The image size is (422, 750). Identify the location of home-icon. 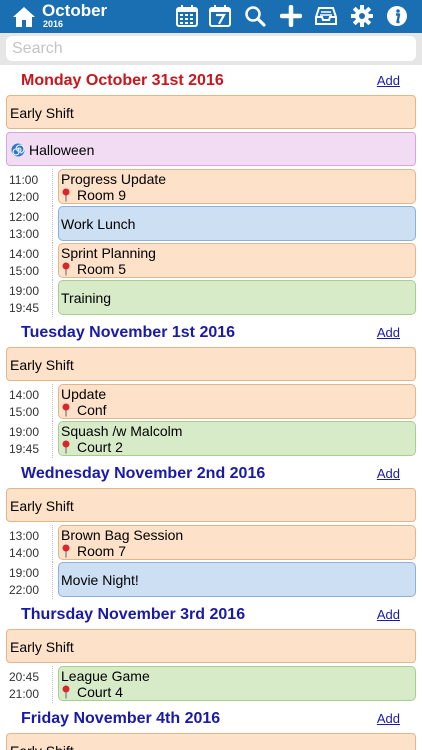
(24, 17).